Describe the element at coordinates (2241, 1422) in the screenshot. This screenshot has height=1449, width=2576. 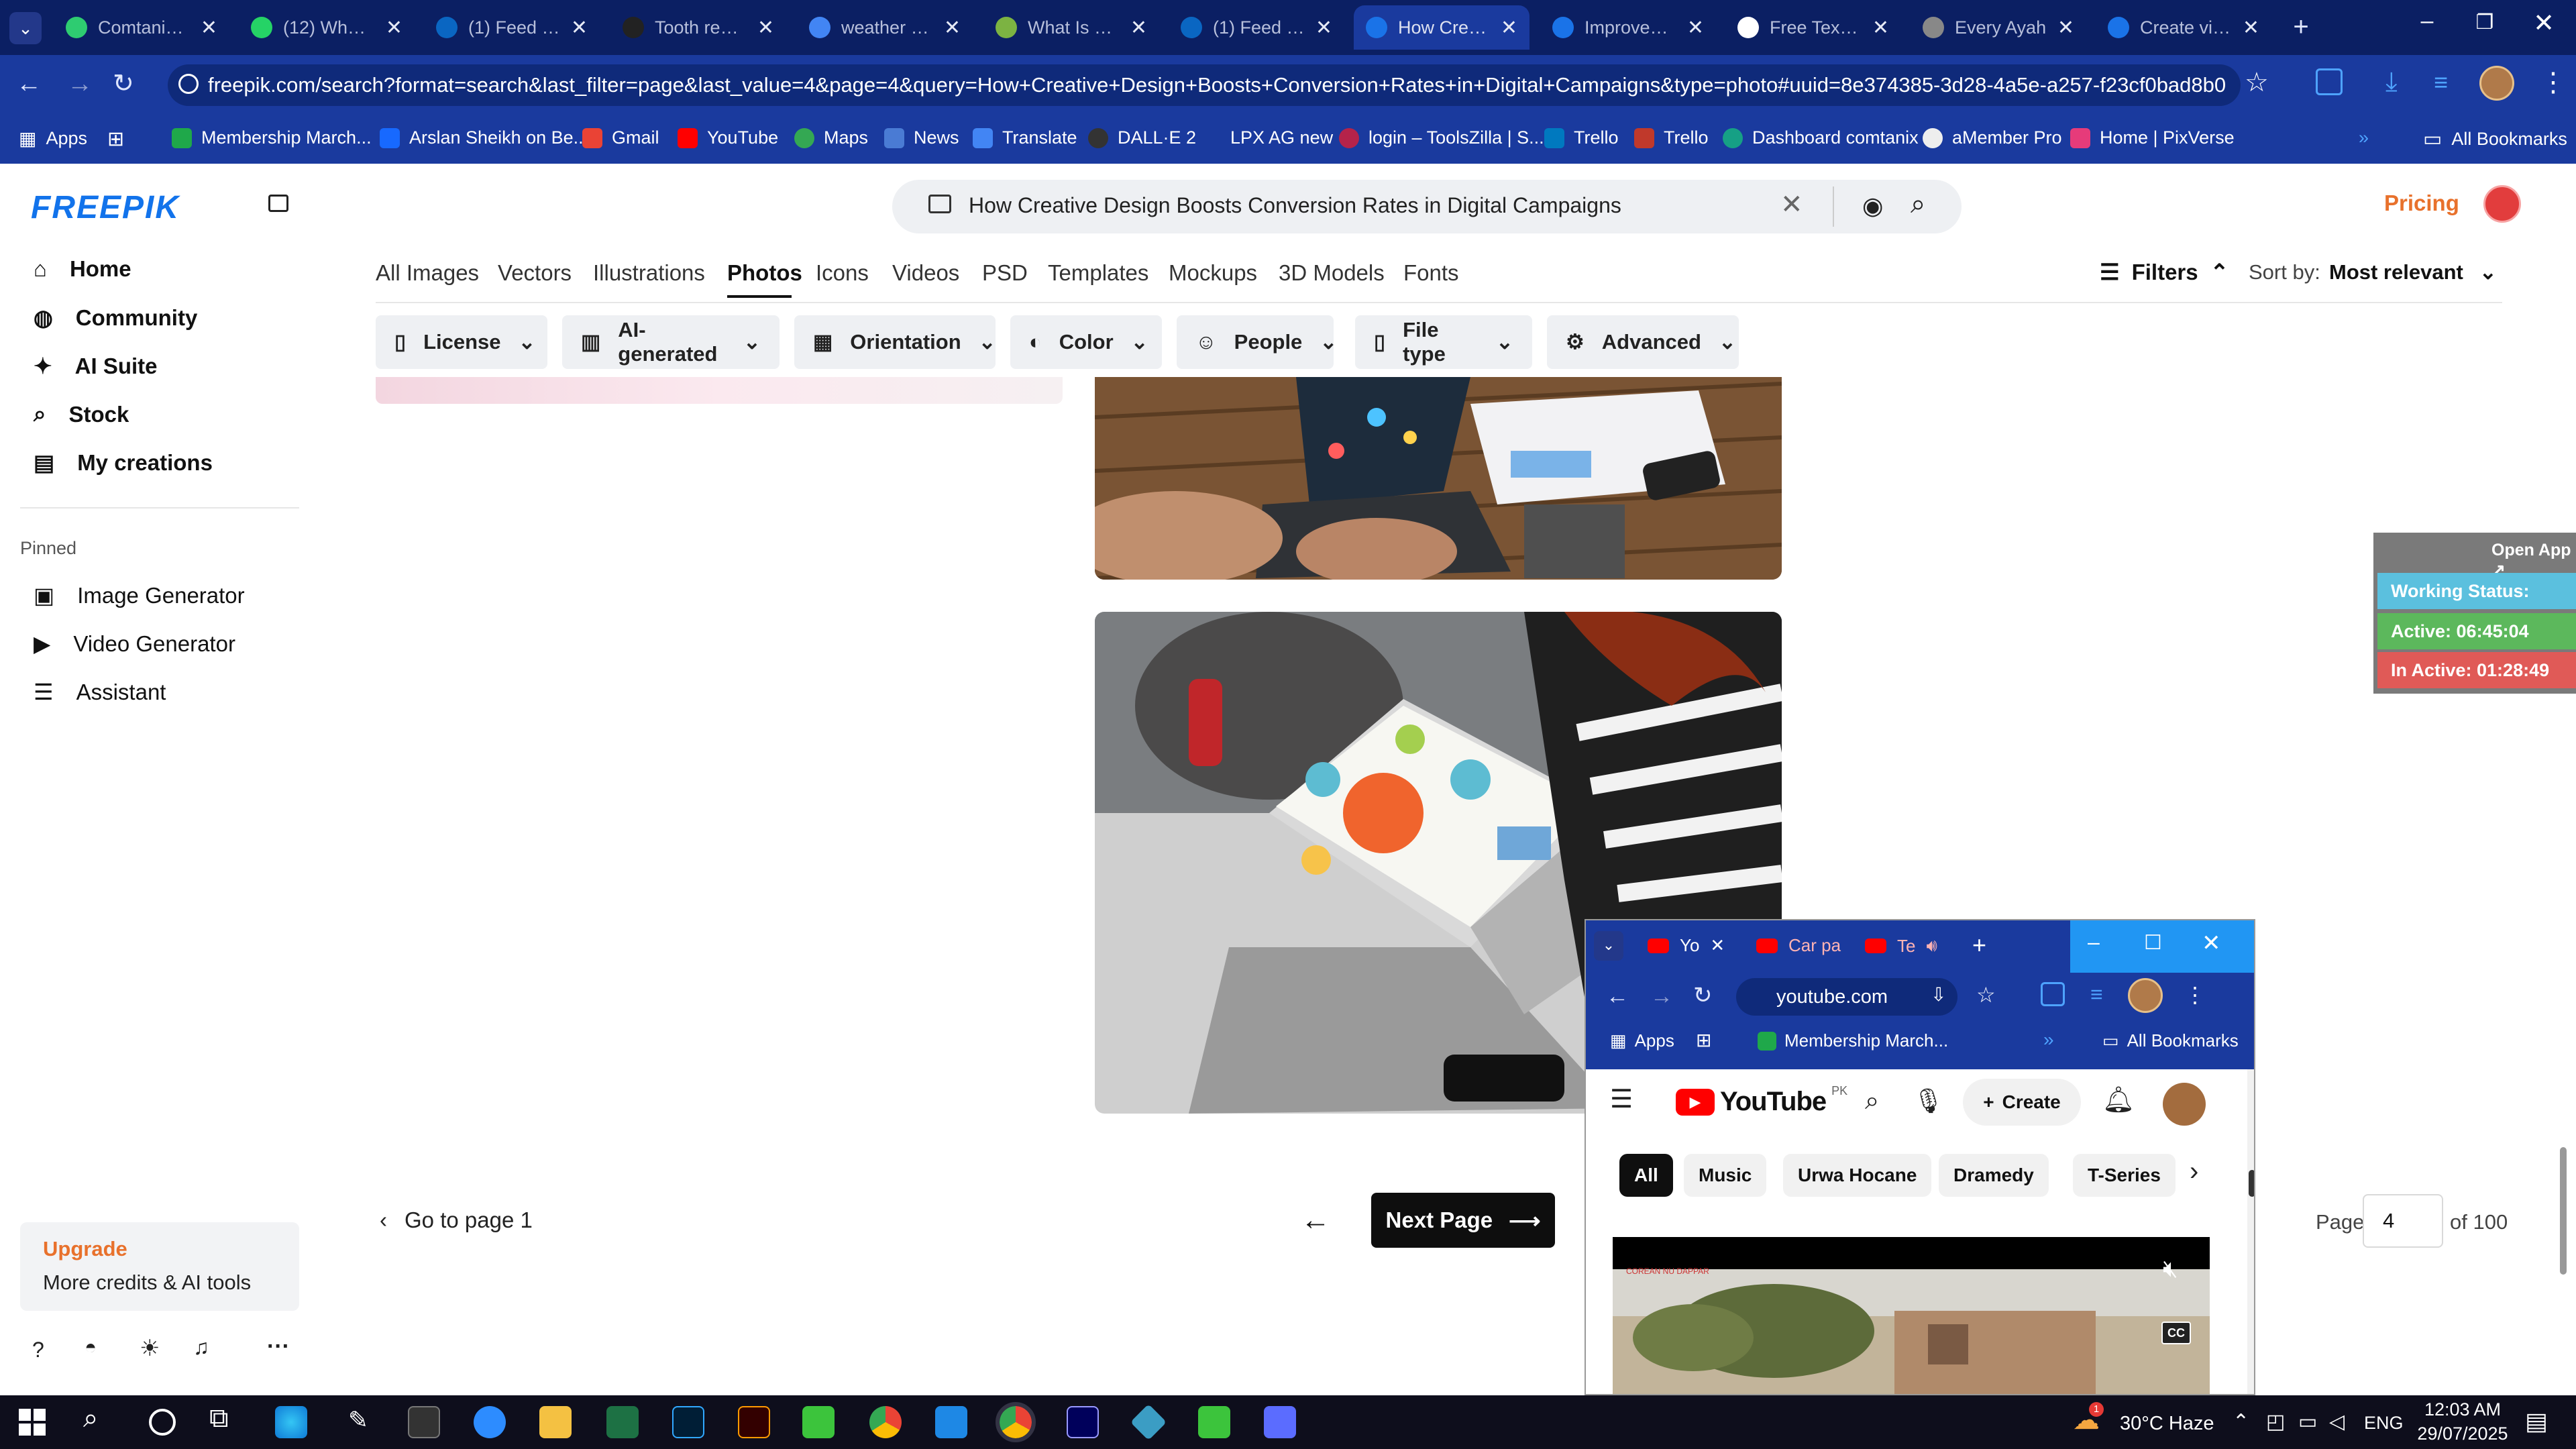
I see `tray-chevron-icon: ⌃` at that location.